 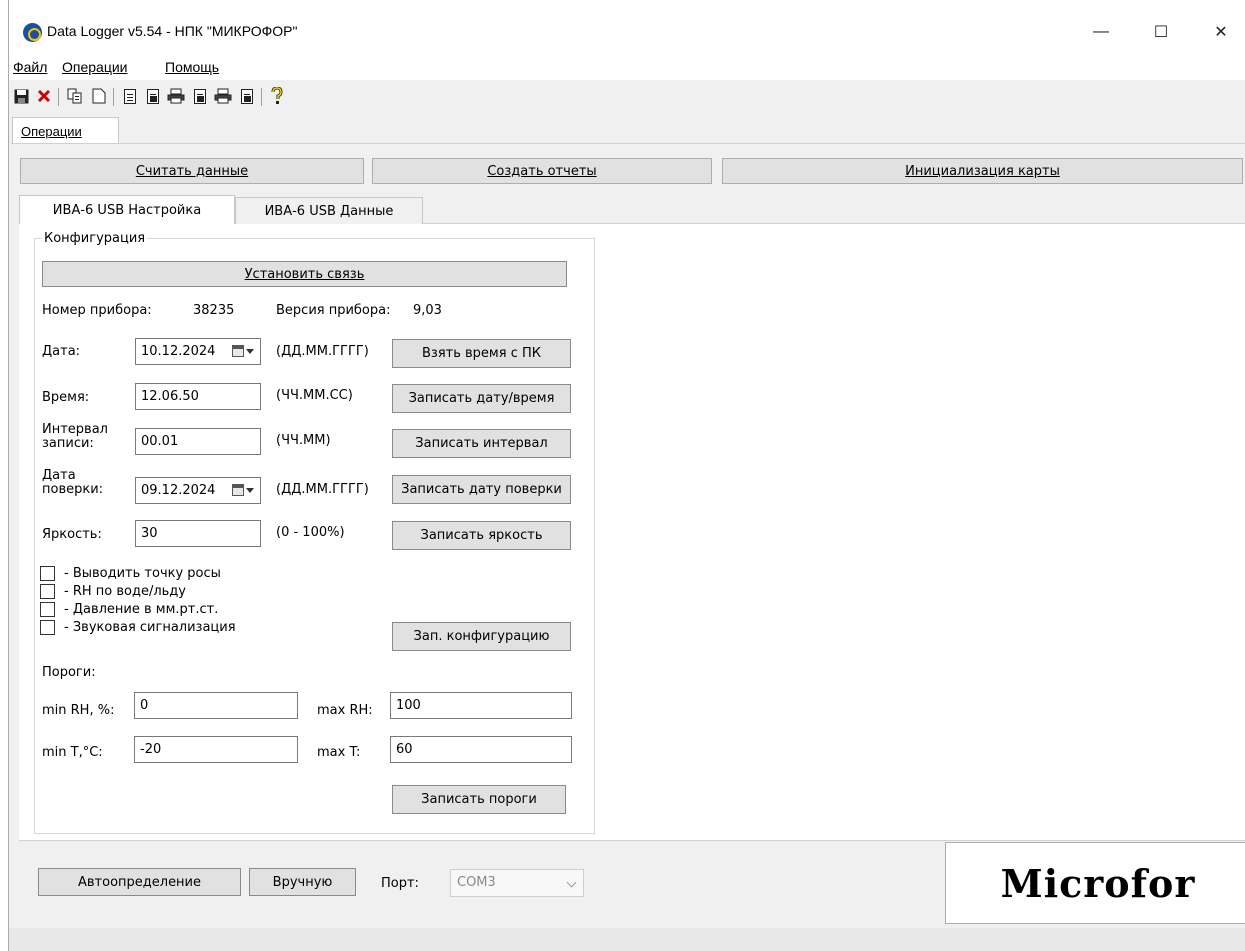 What do you see at coordinates (627, 939) in the screenshot?
I see `status-bar` at bounding box center [627, 939].